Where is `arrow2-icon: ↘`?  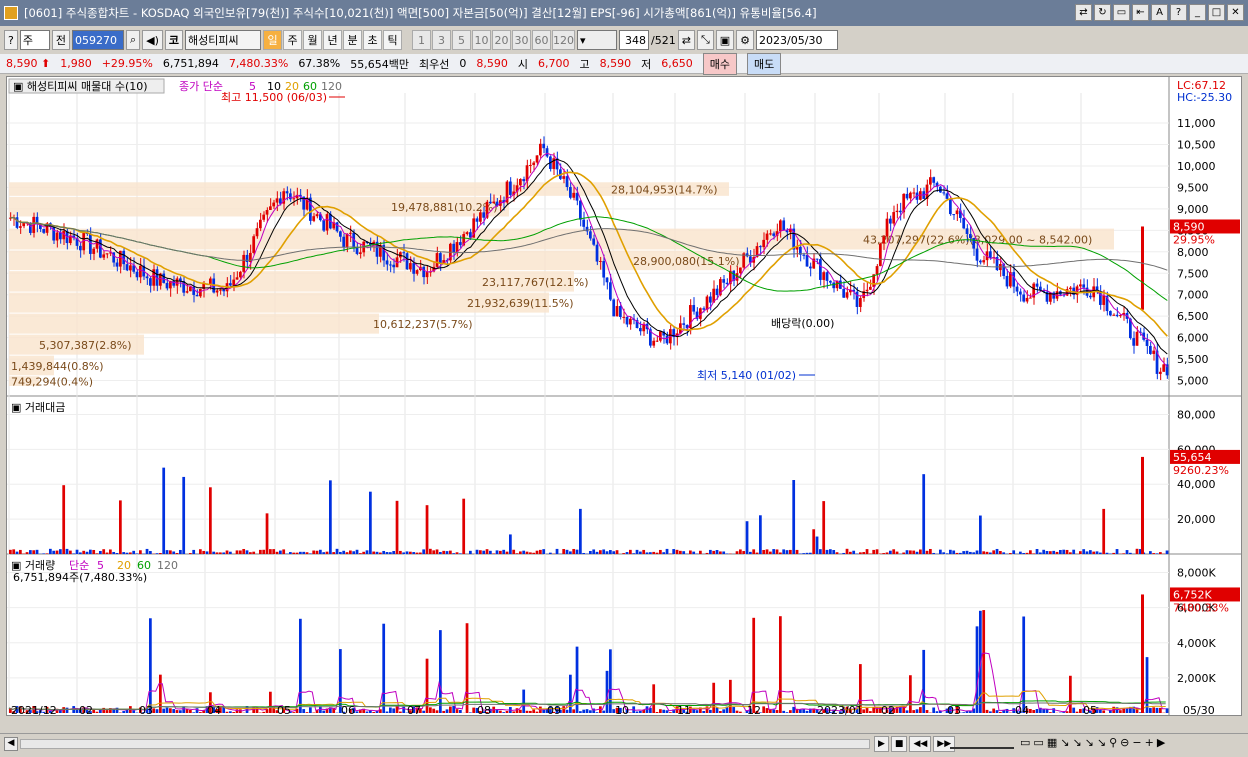
arrow2-icon: ↘ is located at coordinates (1076, 742).